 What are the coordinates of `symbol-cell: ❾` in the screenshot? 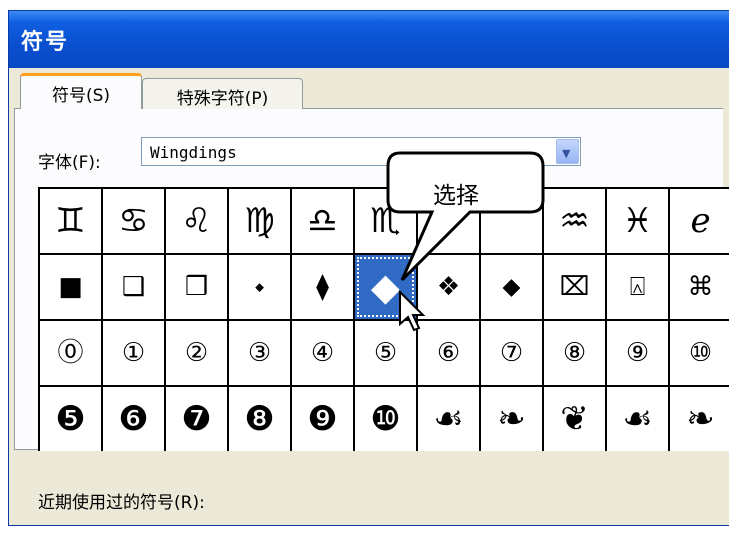 It's located at (322, 419).